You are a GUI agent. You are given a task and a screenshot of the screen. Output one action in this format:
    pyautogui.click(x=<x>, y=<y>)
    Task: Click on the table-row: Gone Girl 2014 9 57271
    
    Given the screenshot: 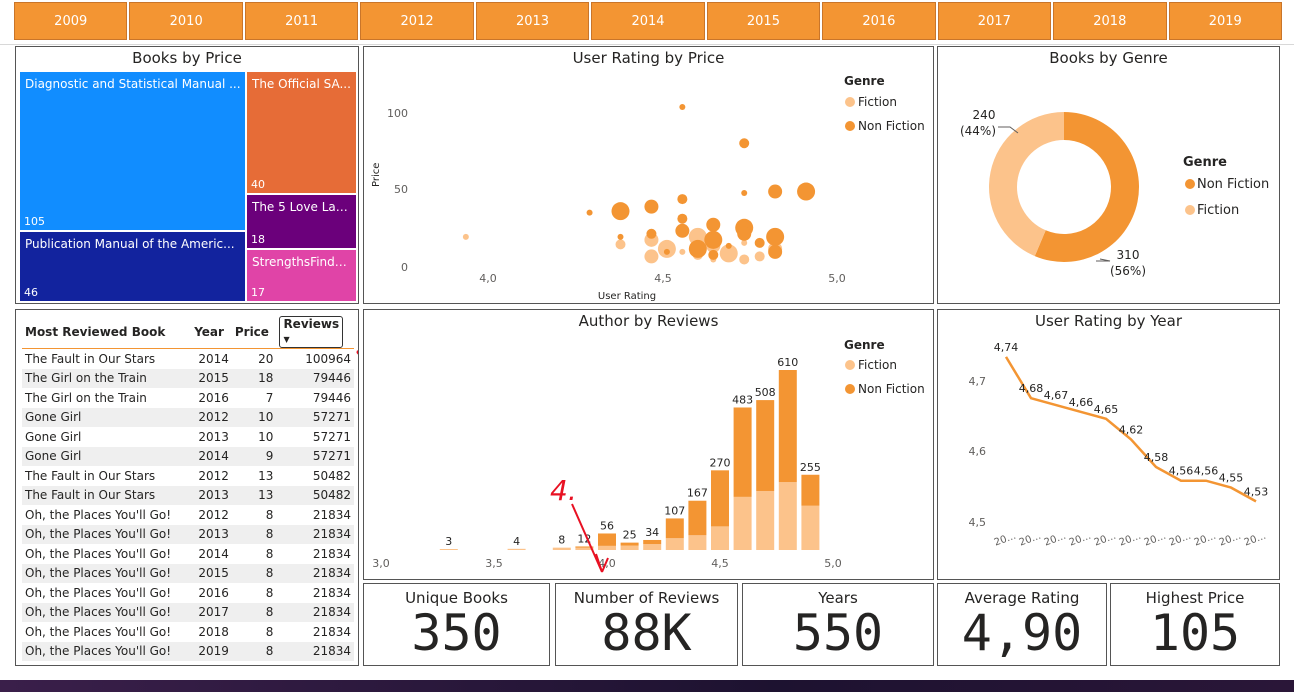 What is the action you would take?
    pyautogui.click(x=188, y=456)
    